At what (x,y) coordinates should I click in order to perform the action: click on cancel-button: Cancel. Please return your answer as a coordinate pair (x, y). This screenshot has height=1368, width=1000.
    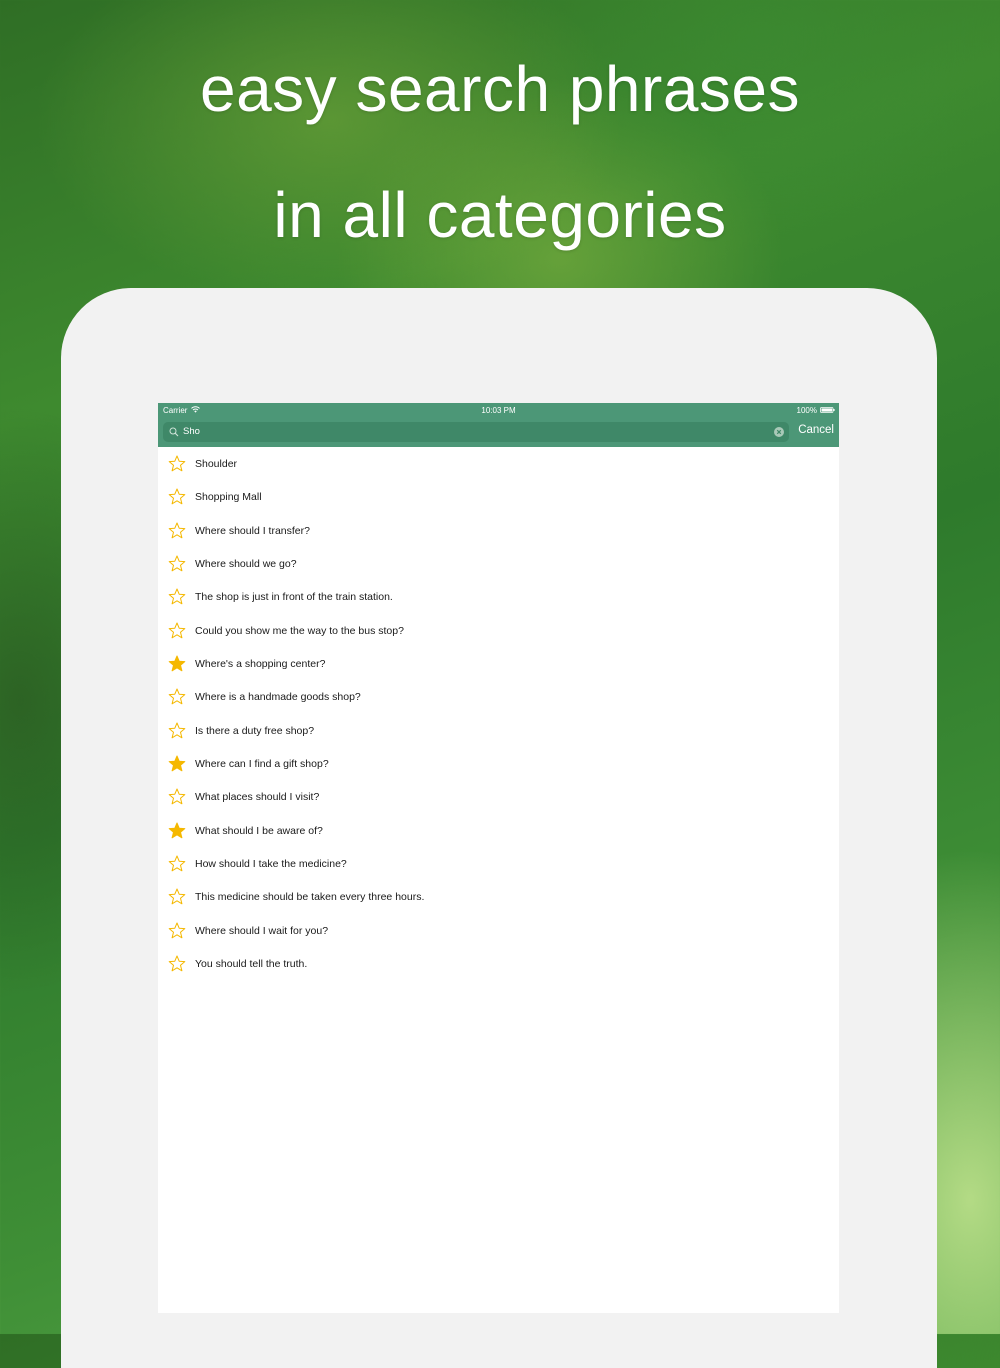
    Looking at the image, I should click on (816, 430).